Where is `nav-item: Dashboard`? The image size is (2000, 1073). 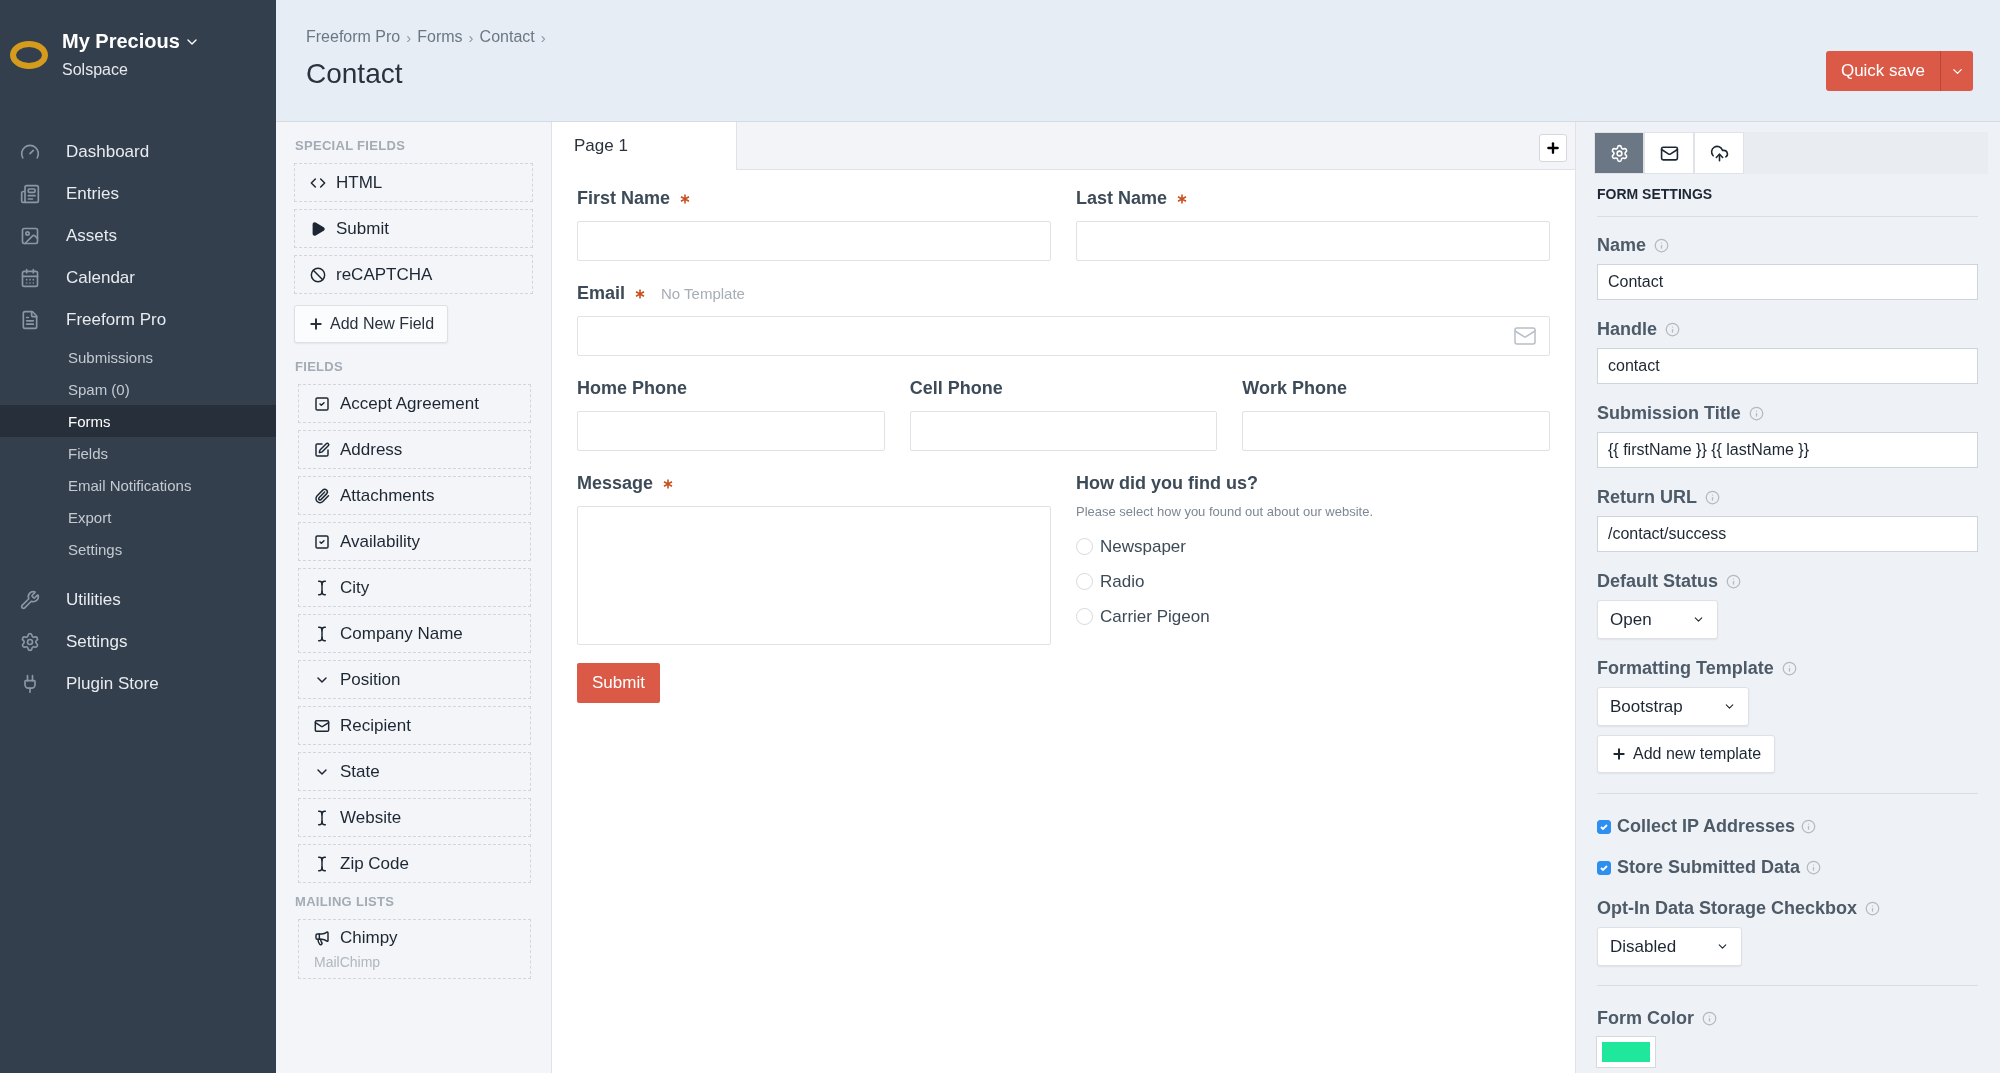 nav-item: Dashboard is located at coordinates (138, 152).